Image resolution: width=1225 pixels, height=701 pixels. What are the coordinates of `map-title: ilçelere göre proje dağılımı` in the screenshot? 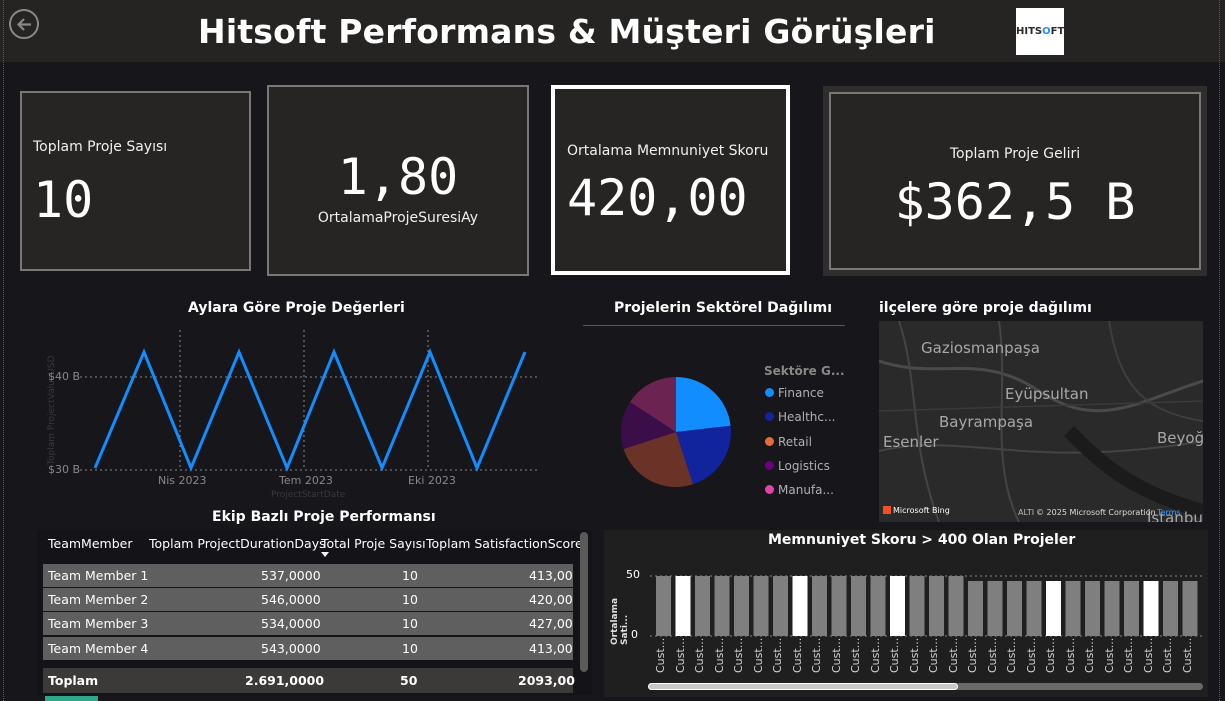 It's located at (985, 308).